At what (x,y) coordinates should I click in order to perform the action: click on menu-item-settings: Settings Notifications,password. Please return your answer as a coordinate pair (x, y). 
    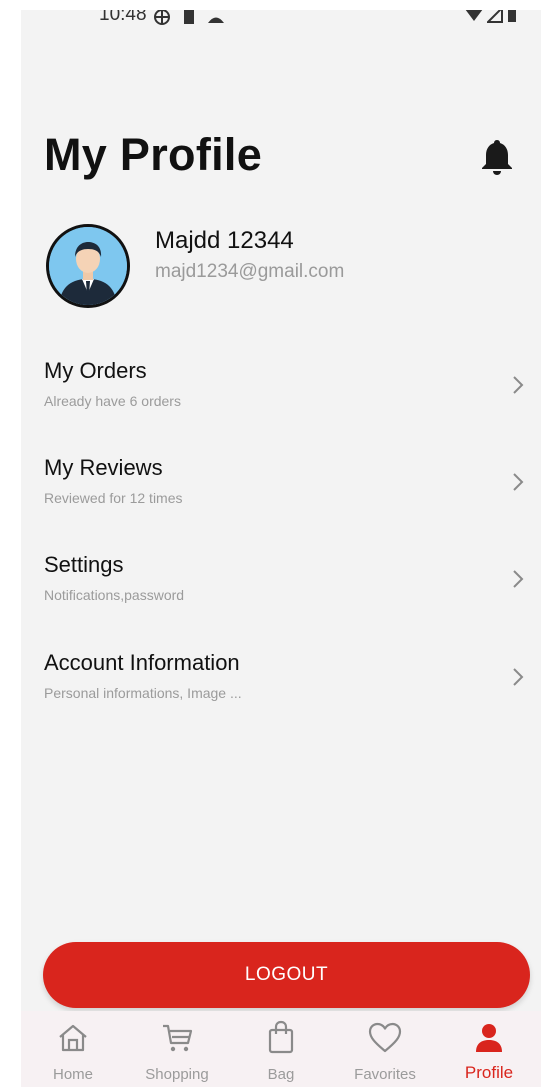
    Looking at the image, I should click on (281, 592).